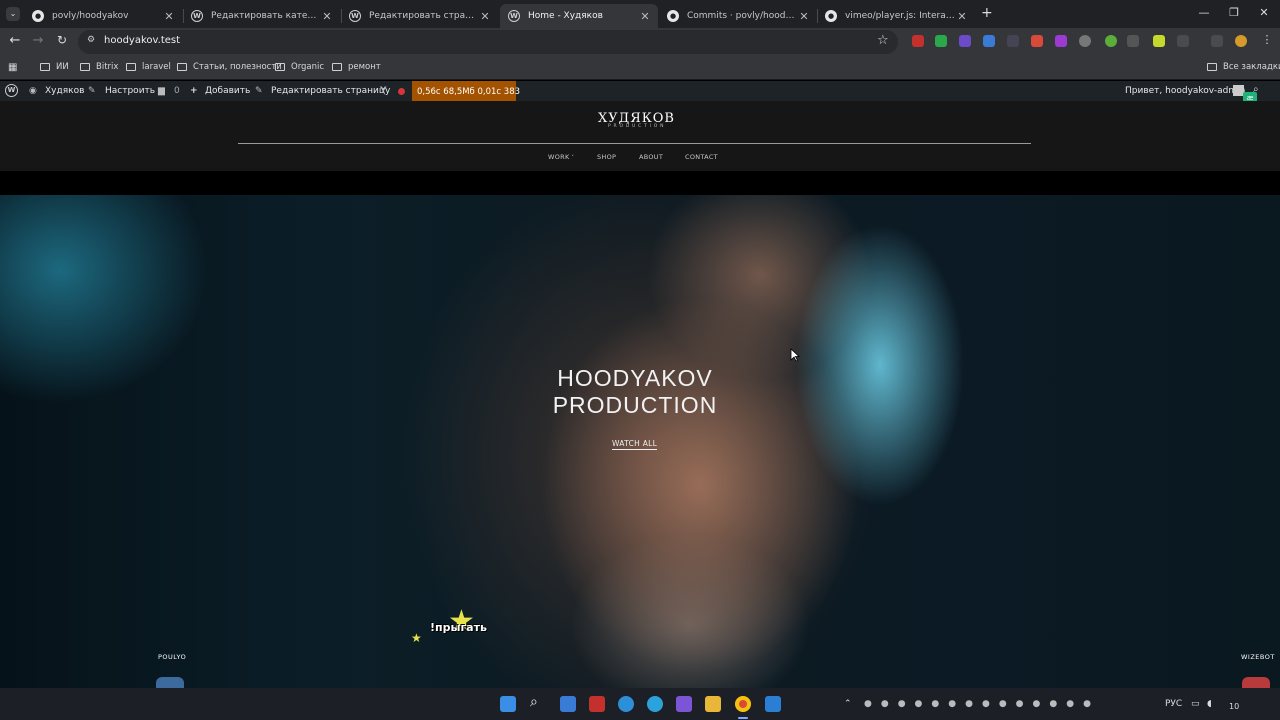  Describe the element at coordinates (883, 40) in the screenshot. I see `bookmark-star-icon: ☆` at that location.